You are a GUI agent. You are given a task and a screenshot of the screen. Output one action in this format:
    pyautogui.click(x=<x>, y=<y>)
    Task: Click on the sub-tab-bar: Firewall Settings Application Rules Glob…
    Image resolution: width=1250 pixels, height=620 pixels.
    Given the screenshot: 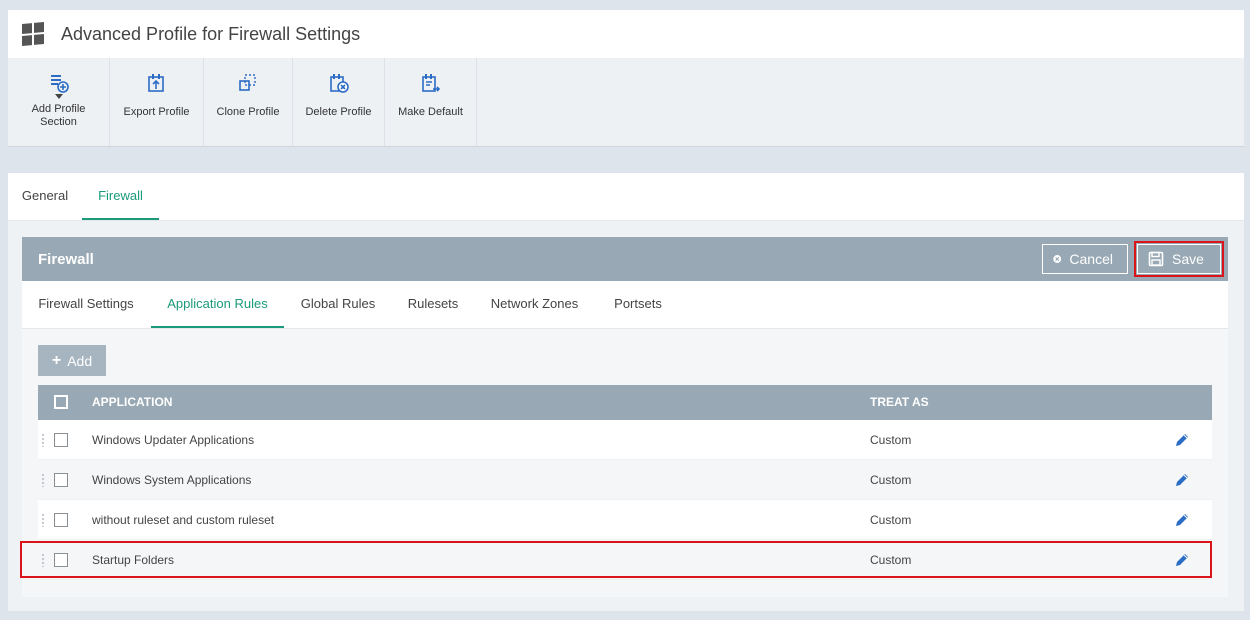 What is the action you would take?
    pyautogui.click(x=625, y=305)
    